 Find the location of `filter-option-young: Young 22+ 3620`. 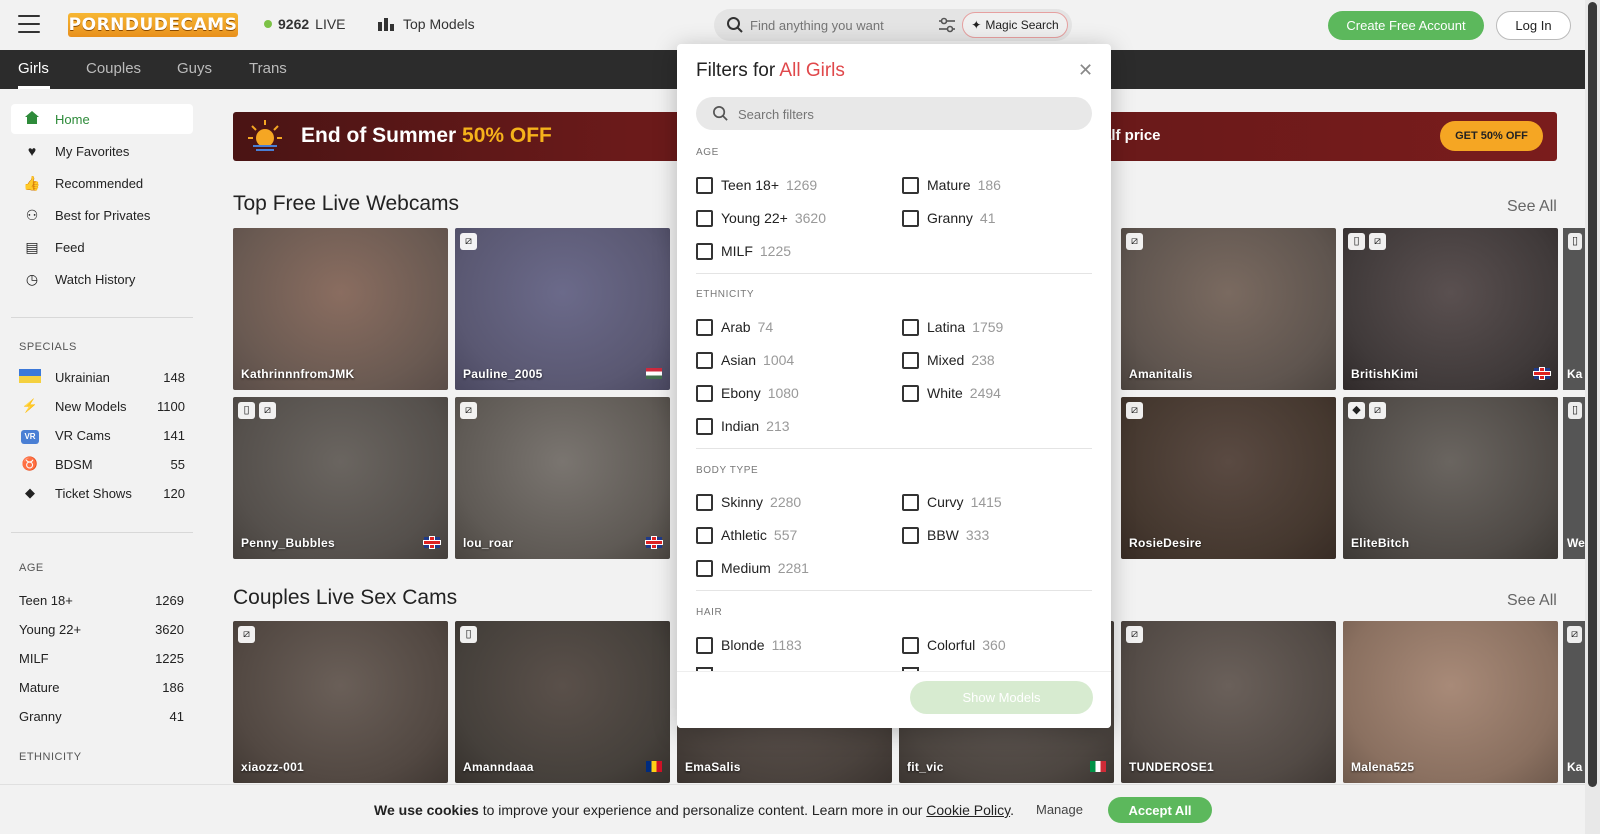

filter-option-young: Young 22+ 3620 is located at coordinates (761, 218).